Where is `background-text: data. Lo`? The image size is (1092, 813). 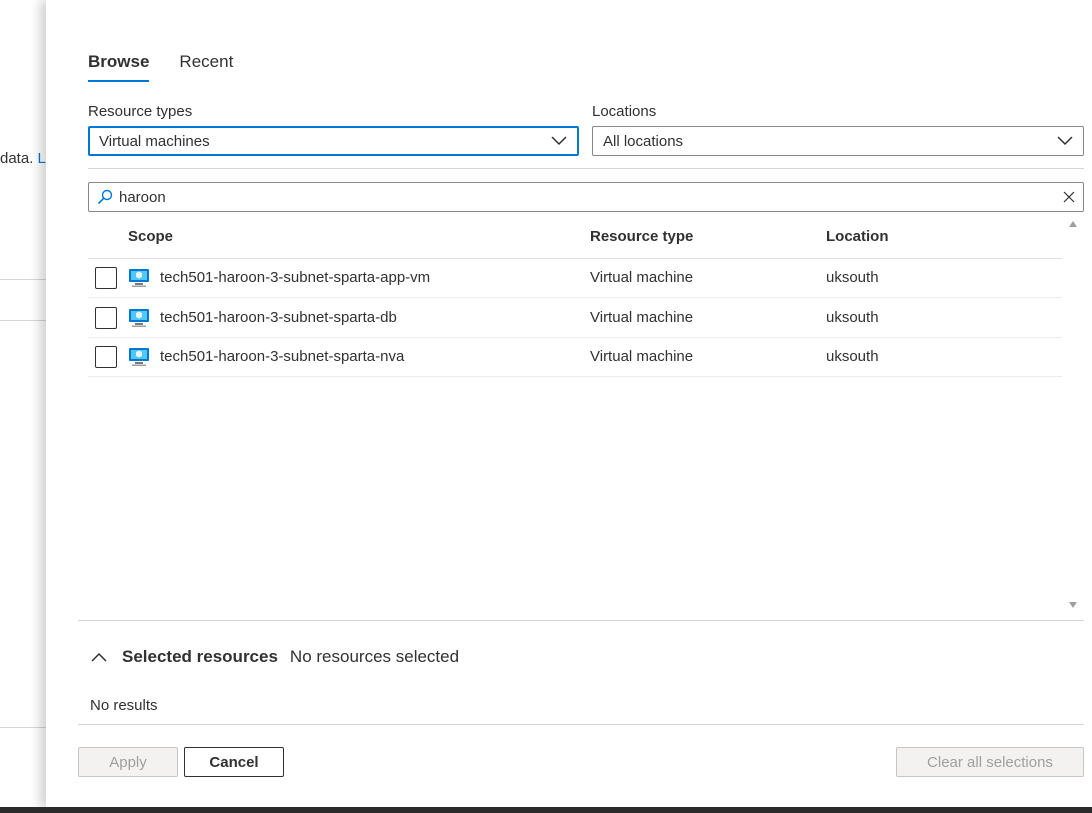 background-text: data. Lo is located at coordinates (23, 158).